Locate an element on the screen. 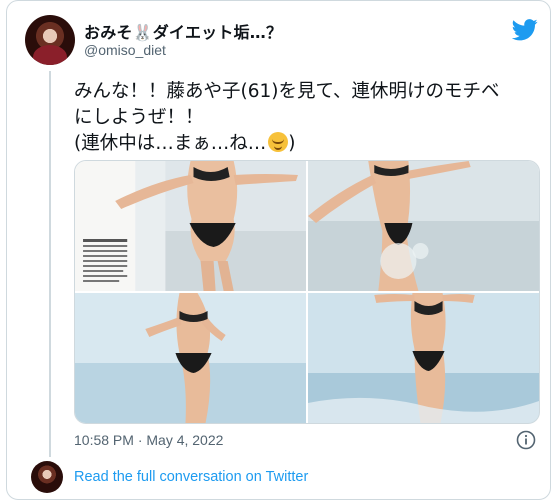 The width and height of the screenshot is (555, 502). photo-3-image is located at coordinates (190, 358).